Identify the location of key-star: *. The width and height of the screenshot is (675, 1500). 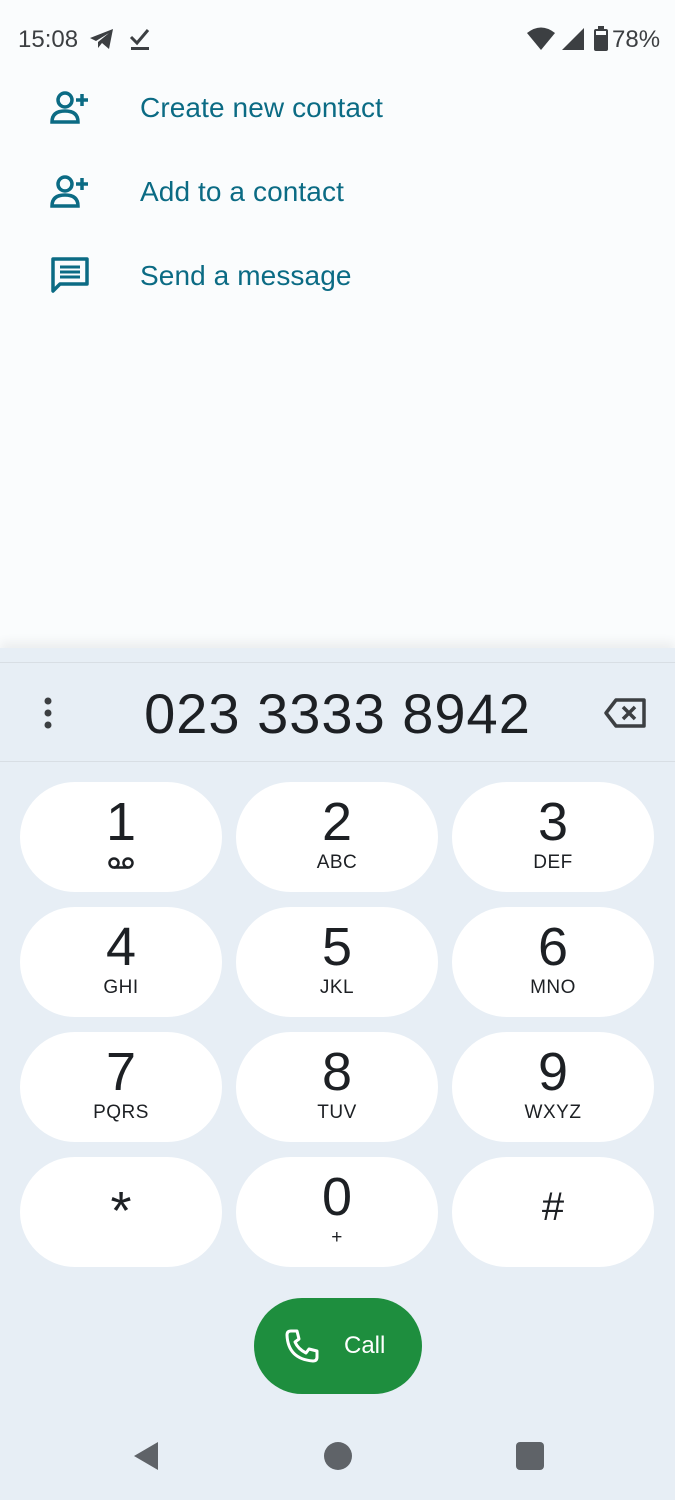
(121, 1212).